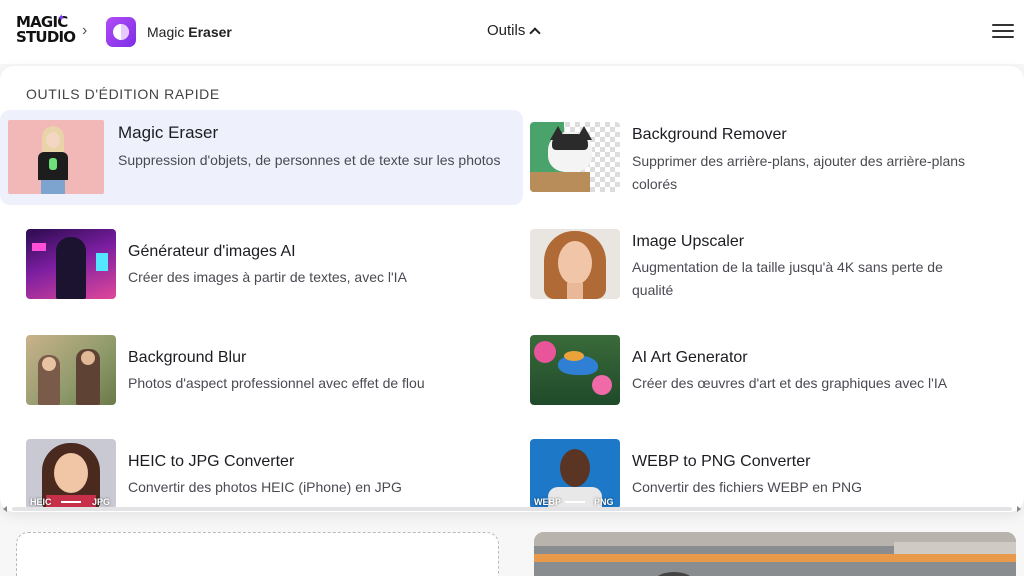 The image size is (1024, 576). Describe the element at coordinates (506, 30) in the screenshot. I see `tools-label: Outils` at that location.